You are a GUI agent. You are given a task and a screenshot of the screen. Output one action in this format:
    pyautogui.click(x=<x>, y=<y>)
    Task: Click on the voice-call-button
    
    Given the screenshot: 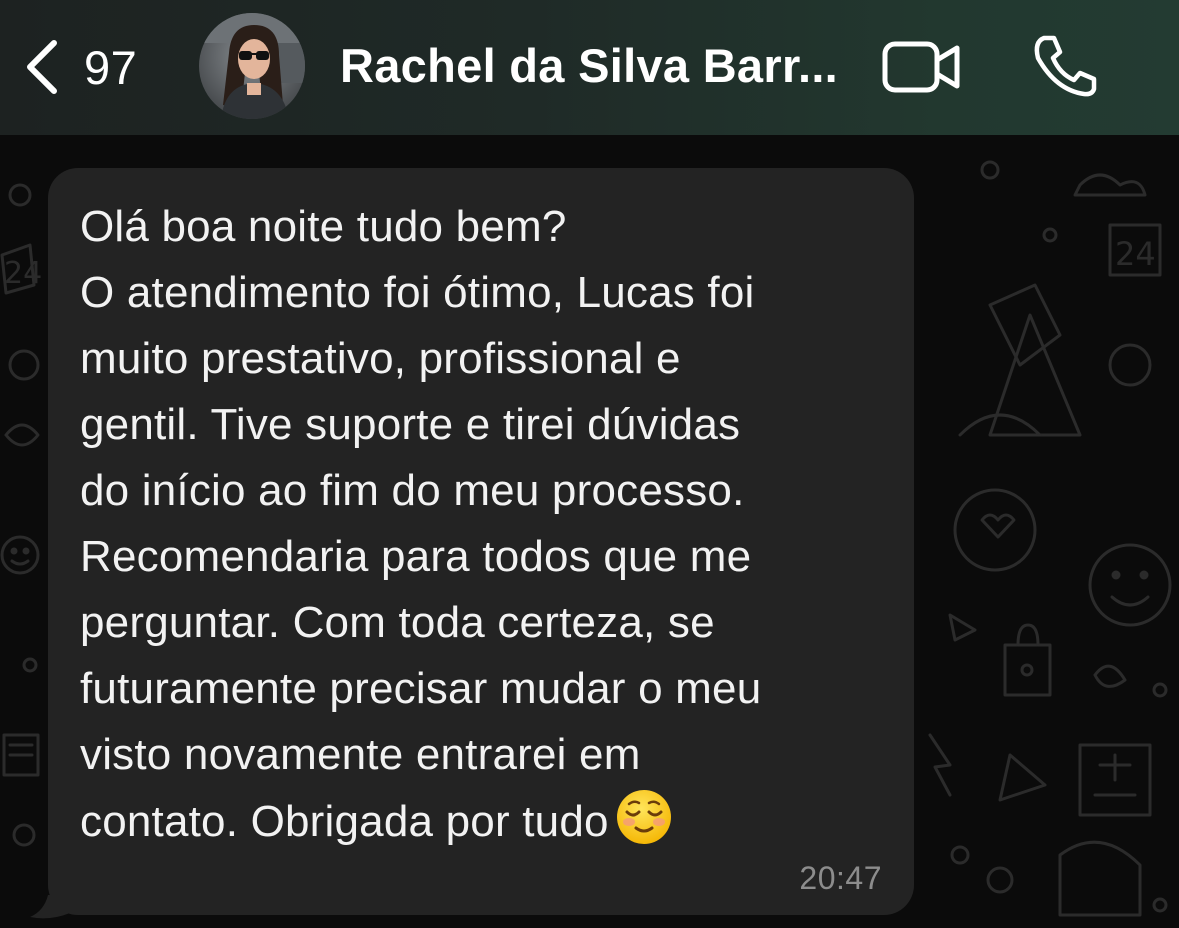 What is the action you would take?
    pyautogui.click(x=1064, y=66)
    